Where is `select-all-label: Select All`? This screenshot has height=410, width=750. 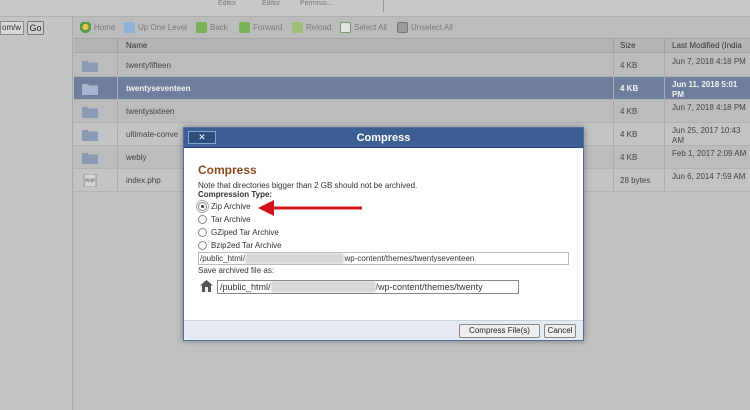 select-all-label: Select All is located at coordinates (370, 27).